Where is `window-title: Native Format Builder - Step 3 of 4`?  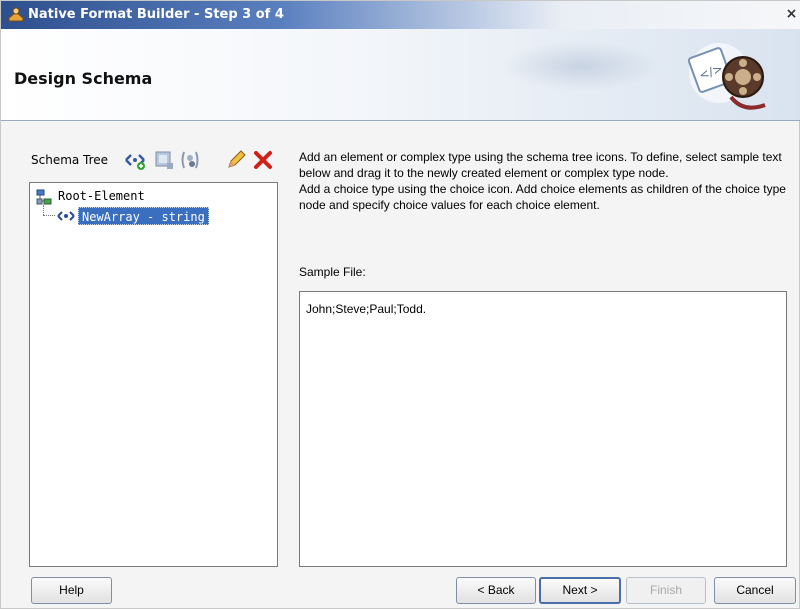
window-title: Native Format Builder - Step 3 of 4 is located at coordinates (156, 14).